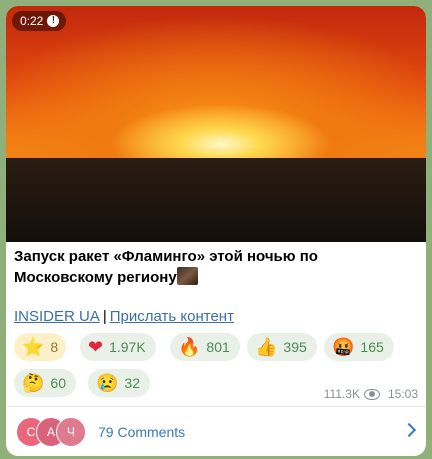 The height and width of the screenshot is (459, 432). What do you see at coordinates (359, 347) in the screenshot?
I see `reaction-angry: 🤬 165` at bounding box center [359, 347].